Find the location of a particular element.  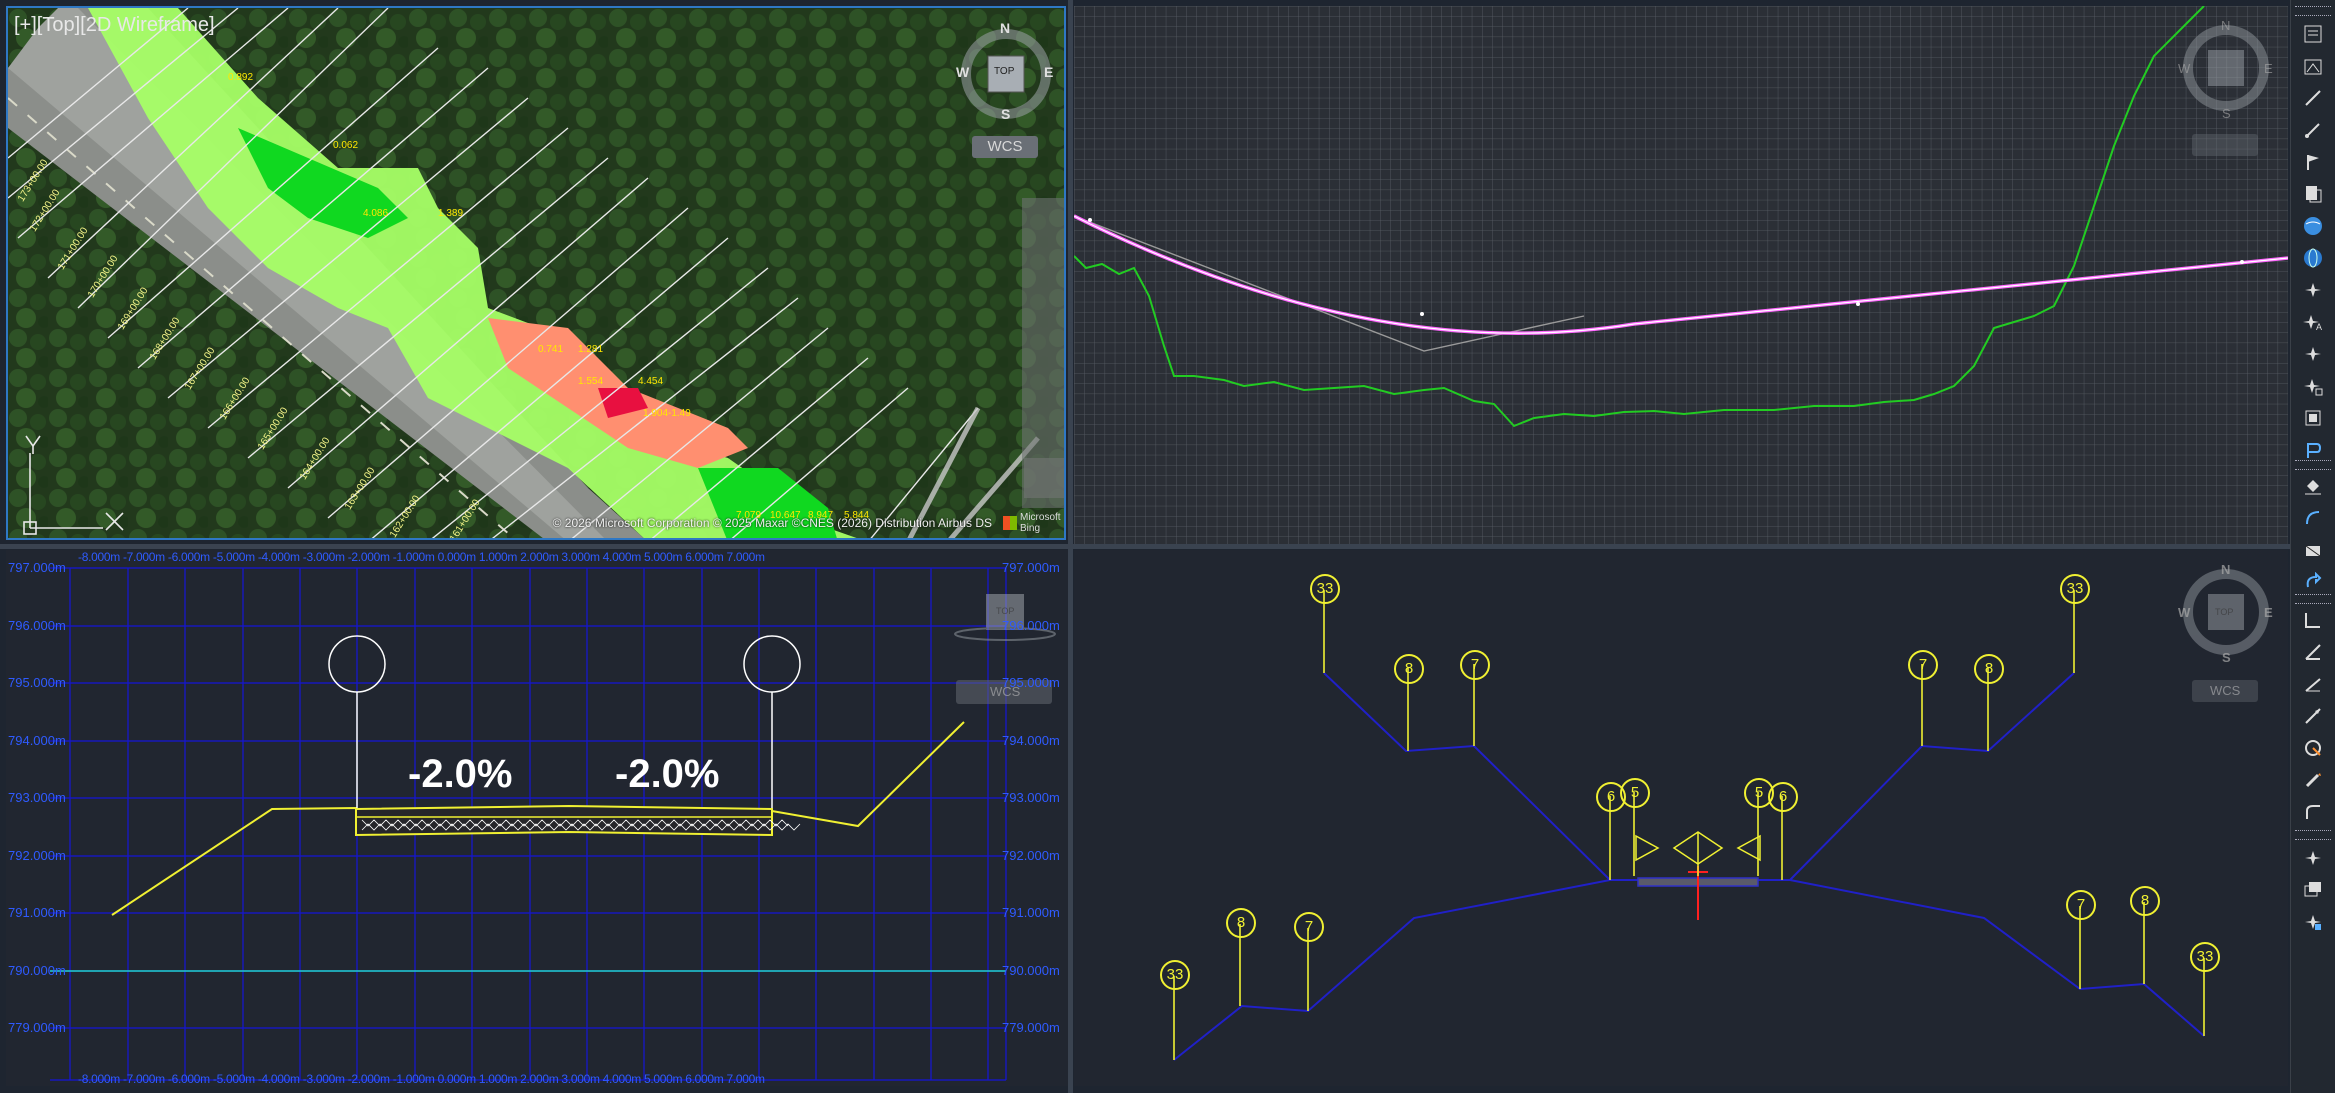

cutfill-label: 0.892 is located at coordinates (241, 77).